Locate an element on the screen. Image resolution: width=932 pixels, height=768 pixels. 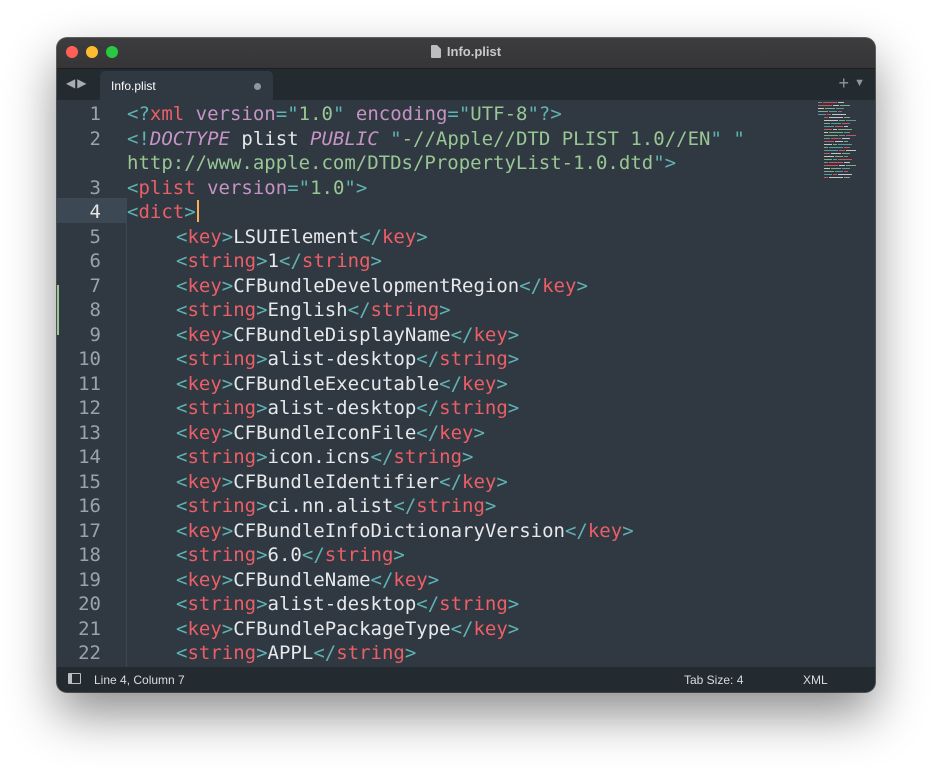
code-token: CFBundleIdentifier is located at coordinates (336, 481).